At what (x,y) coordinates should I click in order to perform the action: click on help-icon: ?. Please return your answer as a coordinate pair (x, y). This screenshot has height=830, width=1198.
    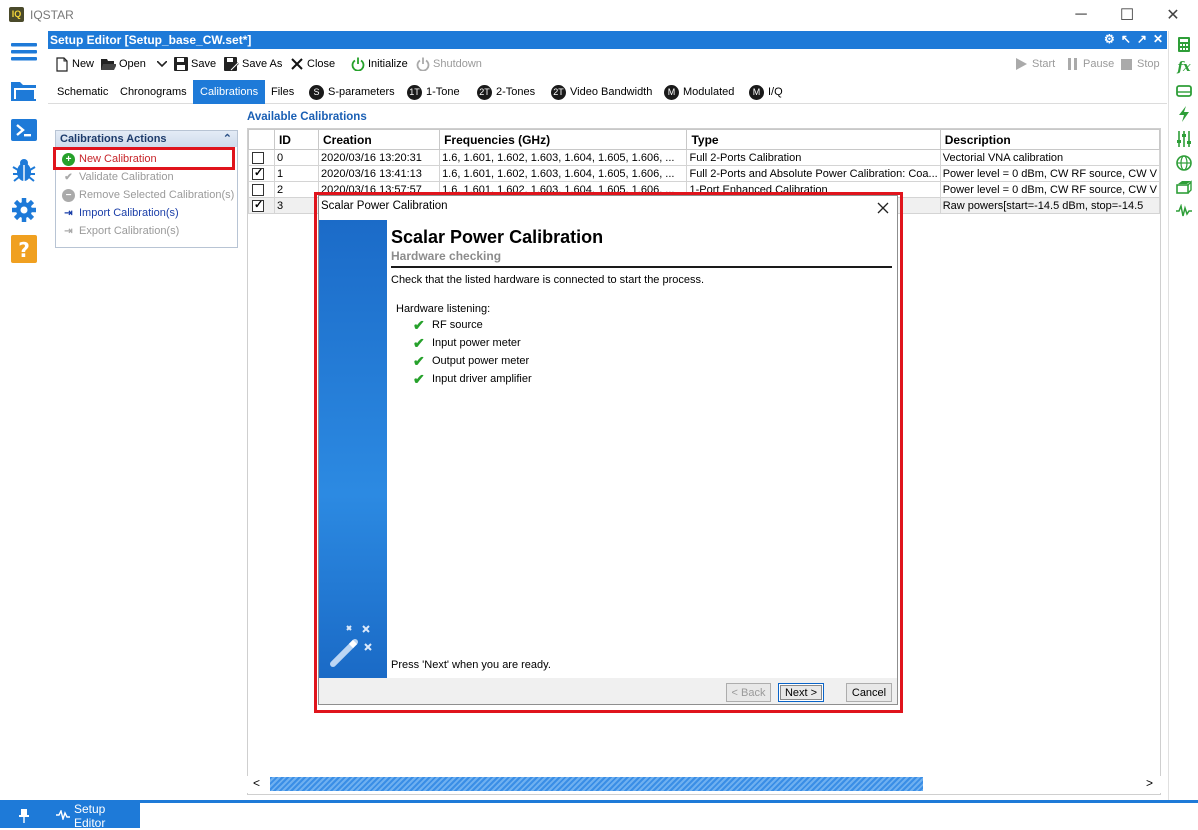
    Looking at the image, I should click on (24, 249).